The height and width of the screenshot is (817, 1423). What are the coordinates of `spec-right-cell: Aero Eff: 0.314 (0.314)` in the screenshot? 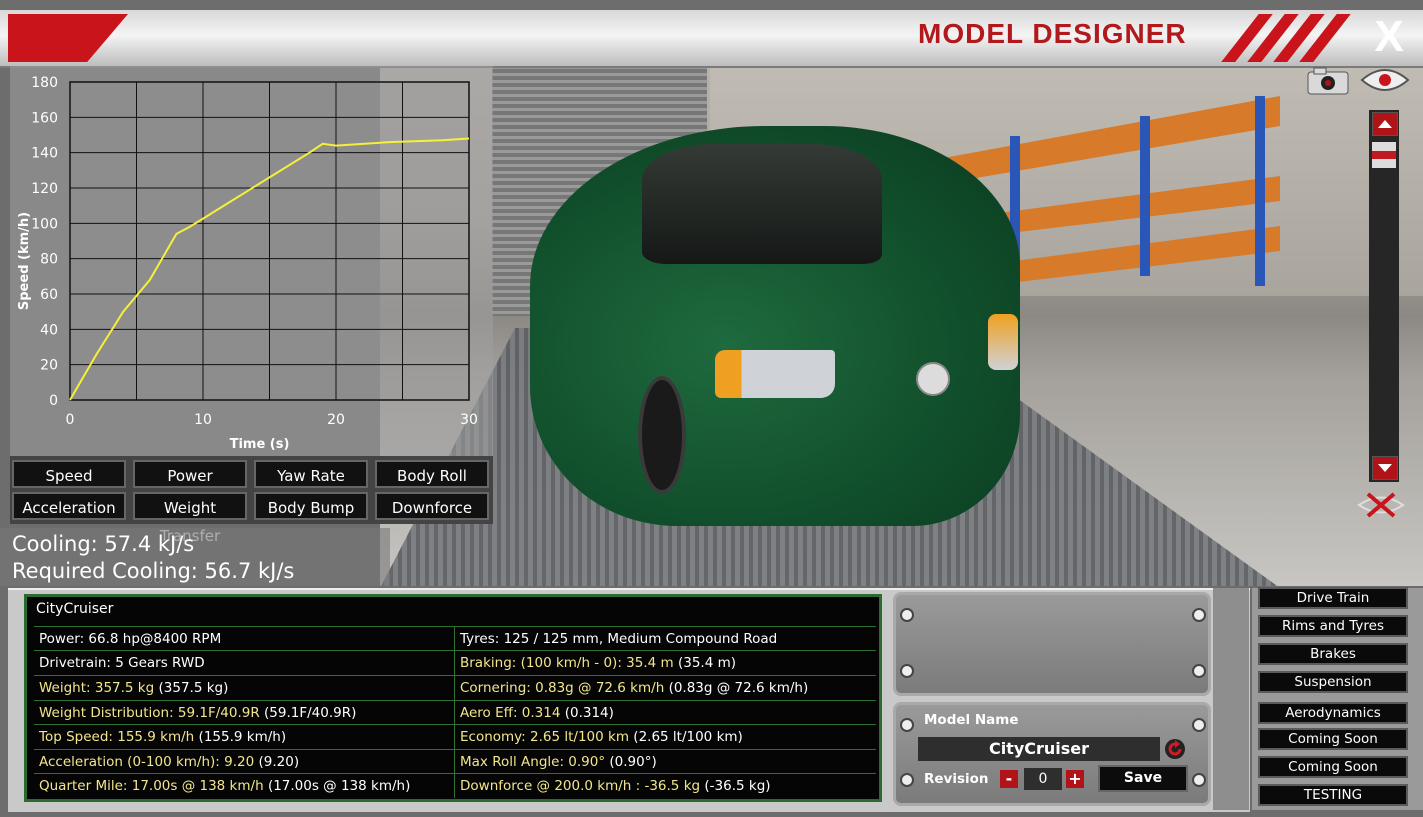 It's located at (537, 713).